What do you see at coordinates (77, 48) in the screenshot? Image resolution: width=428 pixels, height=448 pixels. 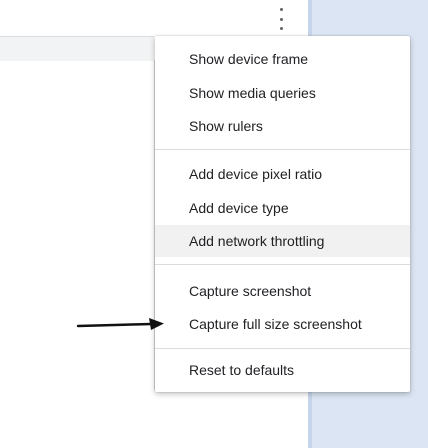 I see `toolbar-band` at bounding box center [77, 48].